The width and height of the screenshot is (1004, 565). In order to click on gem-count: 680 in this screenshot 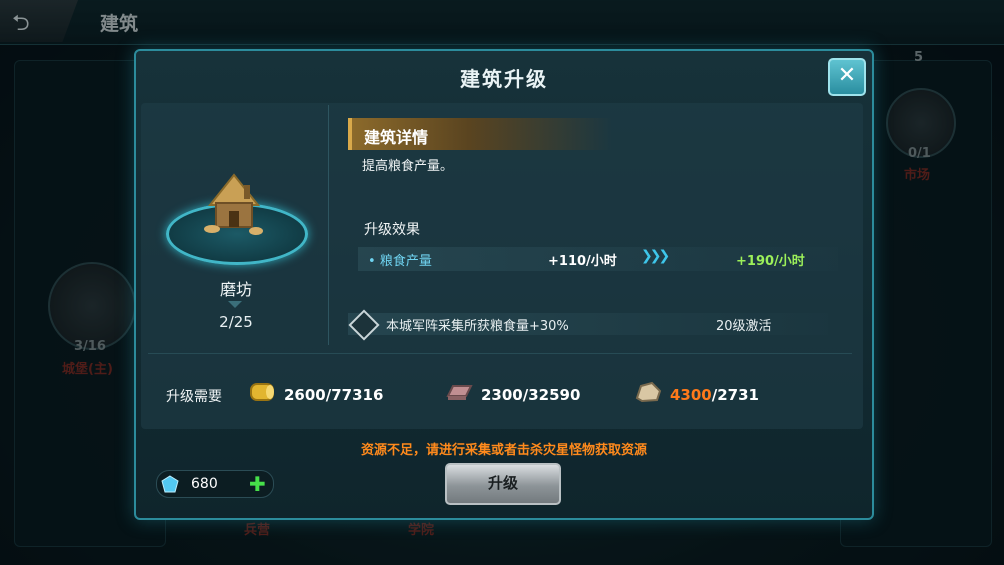, I will do `click(204, 484)`.